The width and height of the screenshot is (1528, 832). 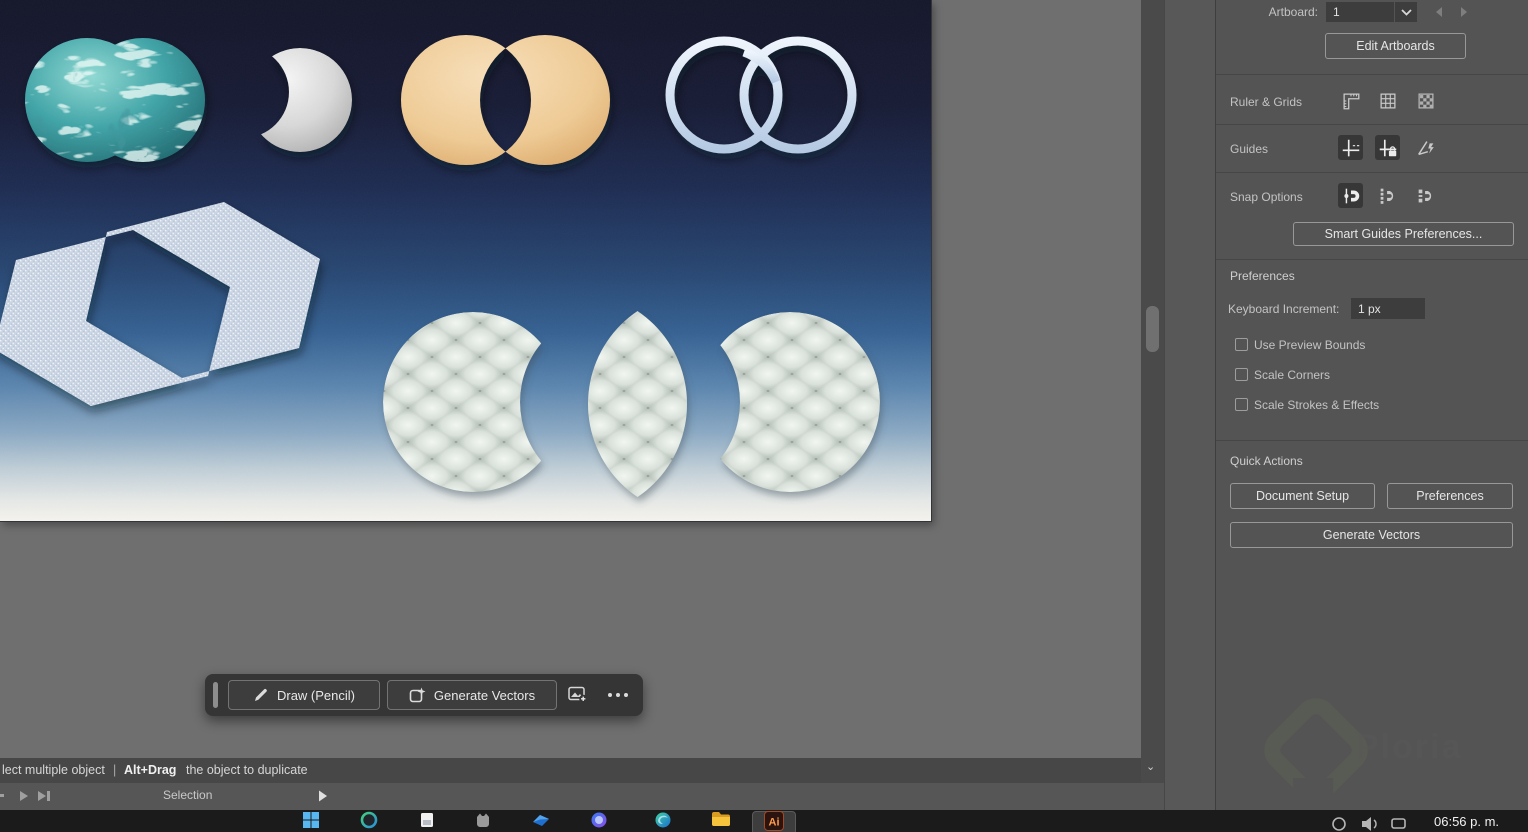 What do you see at coordinates (1360, 12) in the screenshot?
I see `artboard-select: 1` at bounding box center [1360, 12].